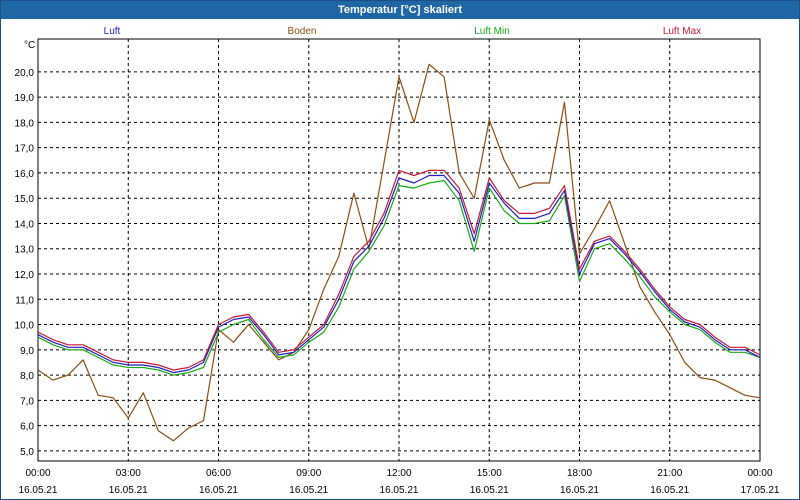  What do you see at coordinates (403, 31) in the screenshot?
I see `legend-layer: Luft Boden Luft Min Luft Max` at bounding box center [403, 31].